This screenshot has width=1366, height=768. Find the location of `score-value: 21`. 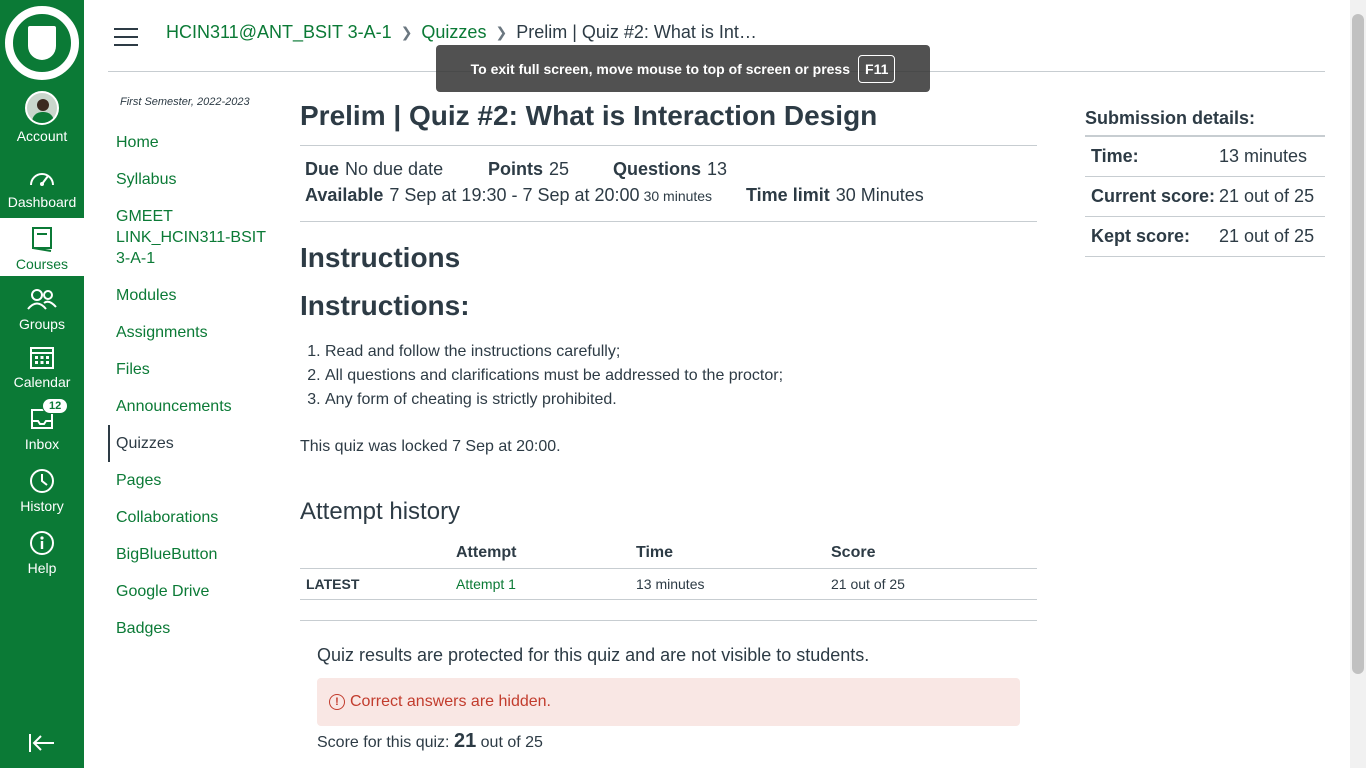

score-value: 21 is located at coordinates (465, 741).